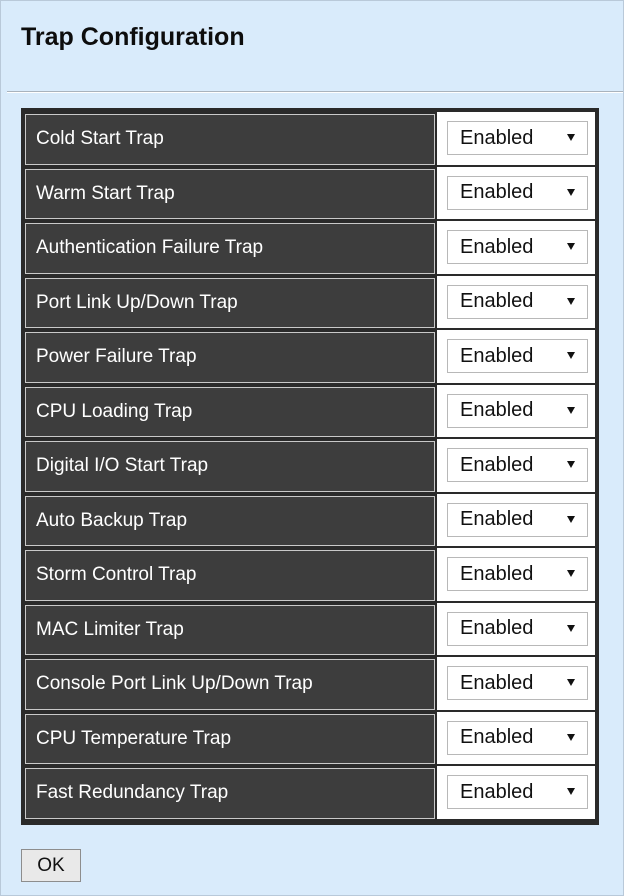 This screenshot has width=624, height=896. I want to click on ok-button: OK, so click(51, 865).